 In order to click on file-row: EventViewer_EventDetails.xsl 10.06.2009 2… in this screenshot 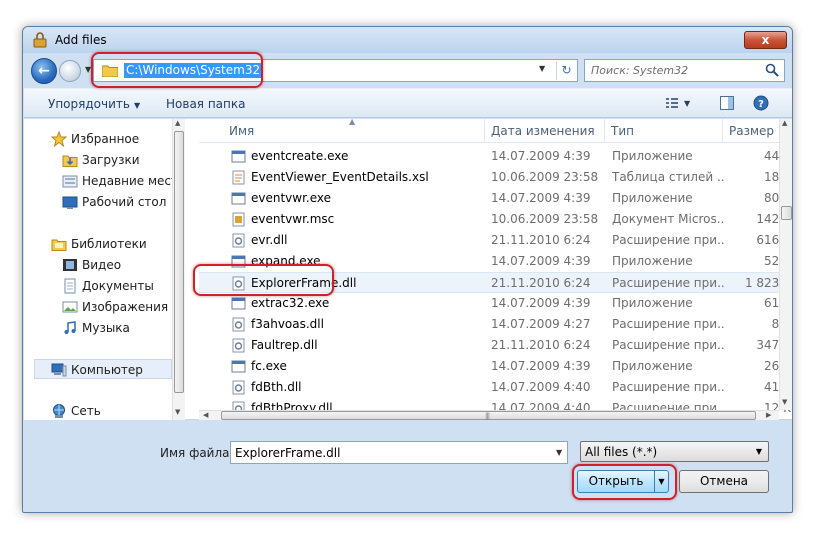, I will do `click(495, 177)`.